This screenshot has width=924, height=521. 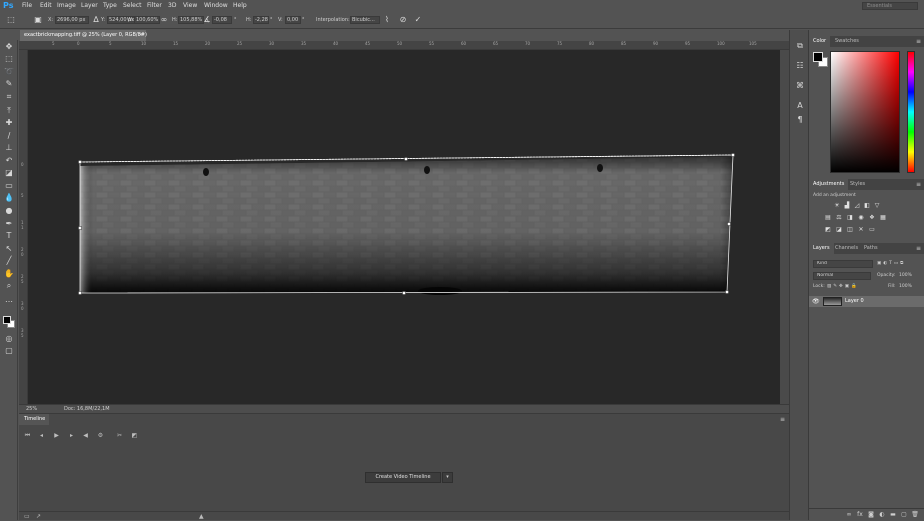 I want to click on split-scissors-icon: ✂, so click(x=119, y=436).